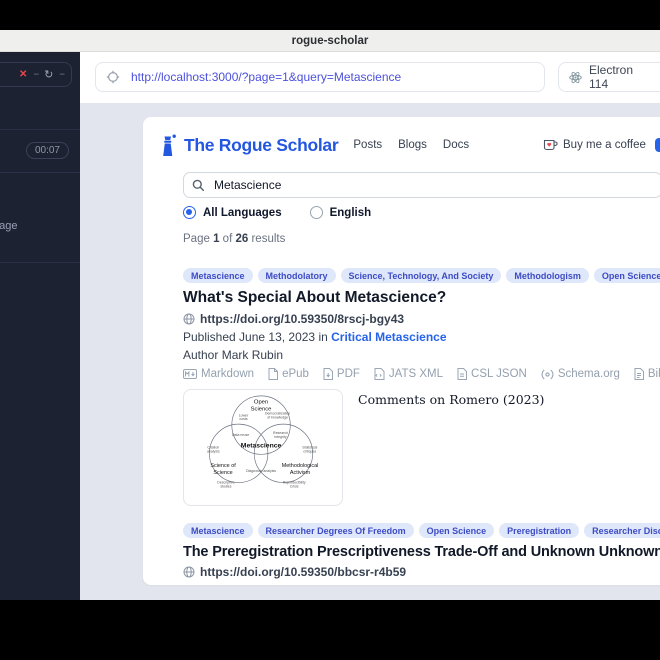 This screenshot has height=660, width=660. I want to click on tag: Researcher Degrees Of Freedom, so click(335, 530).